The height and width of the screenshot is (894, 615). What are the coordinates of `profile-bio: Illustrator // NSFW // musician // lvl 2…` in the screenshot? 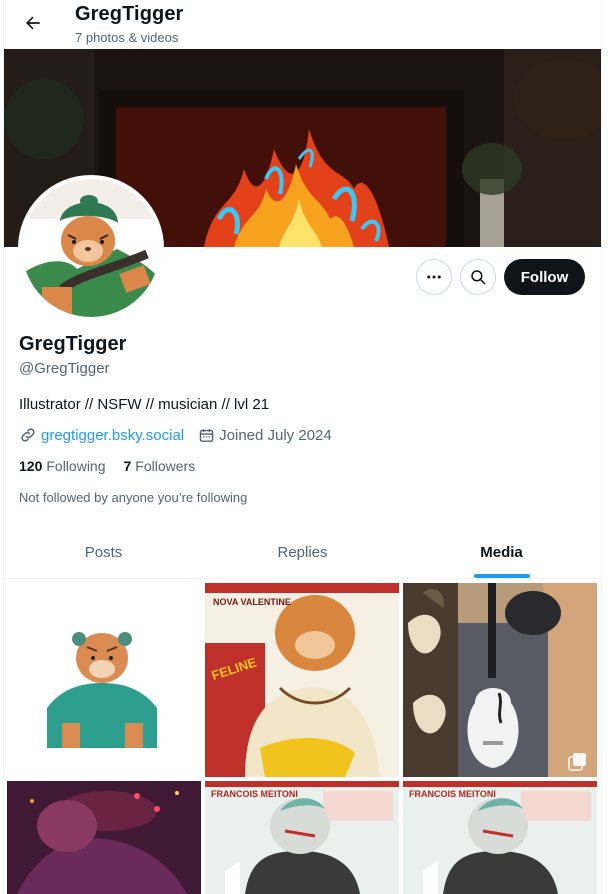 It's located at (144, 404).